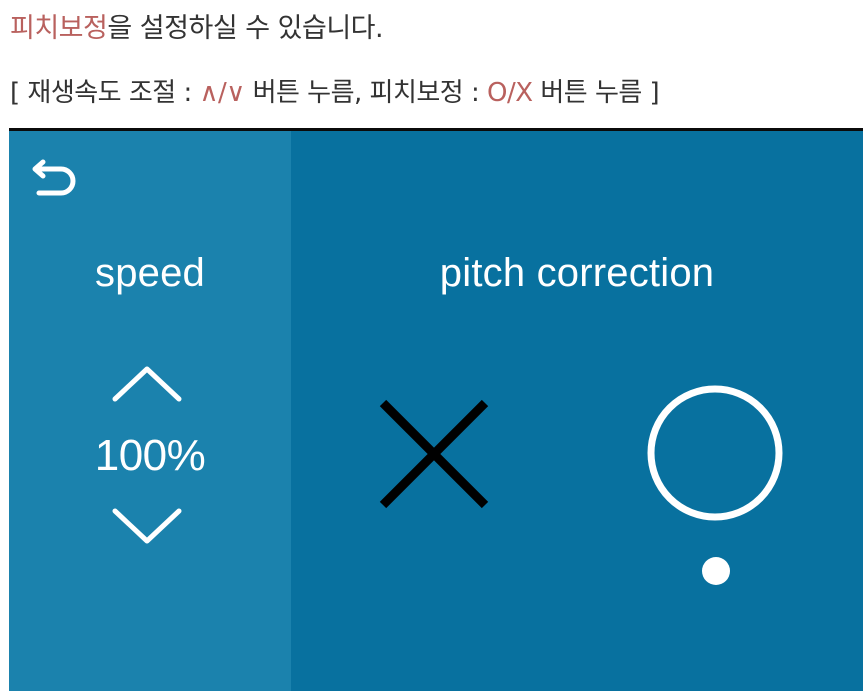 The width and height of the screenshot is (866, 691). I want to click on pitch-off-button, so click(434, 454).